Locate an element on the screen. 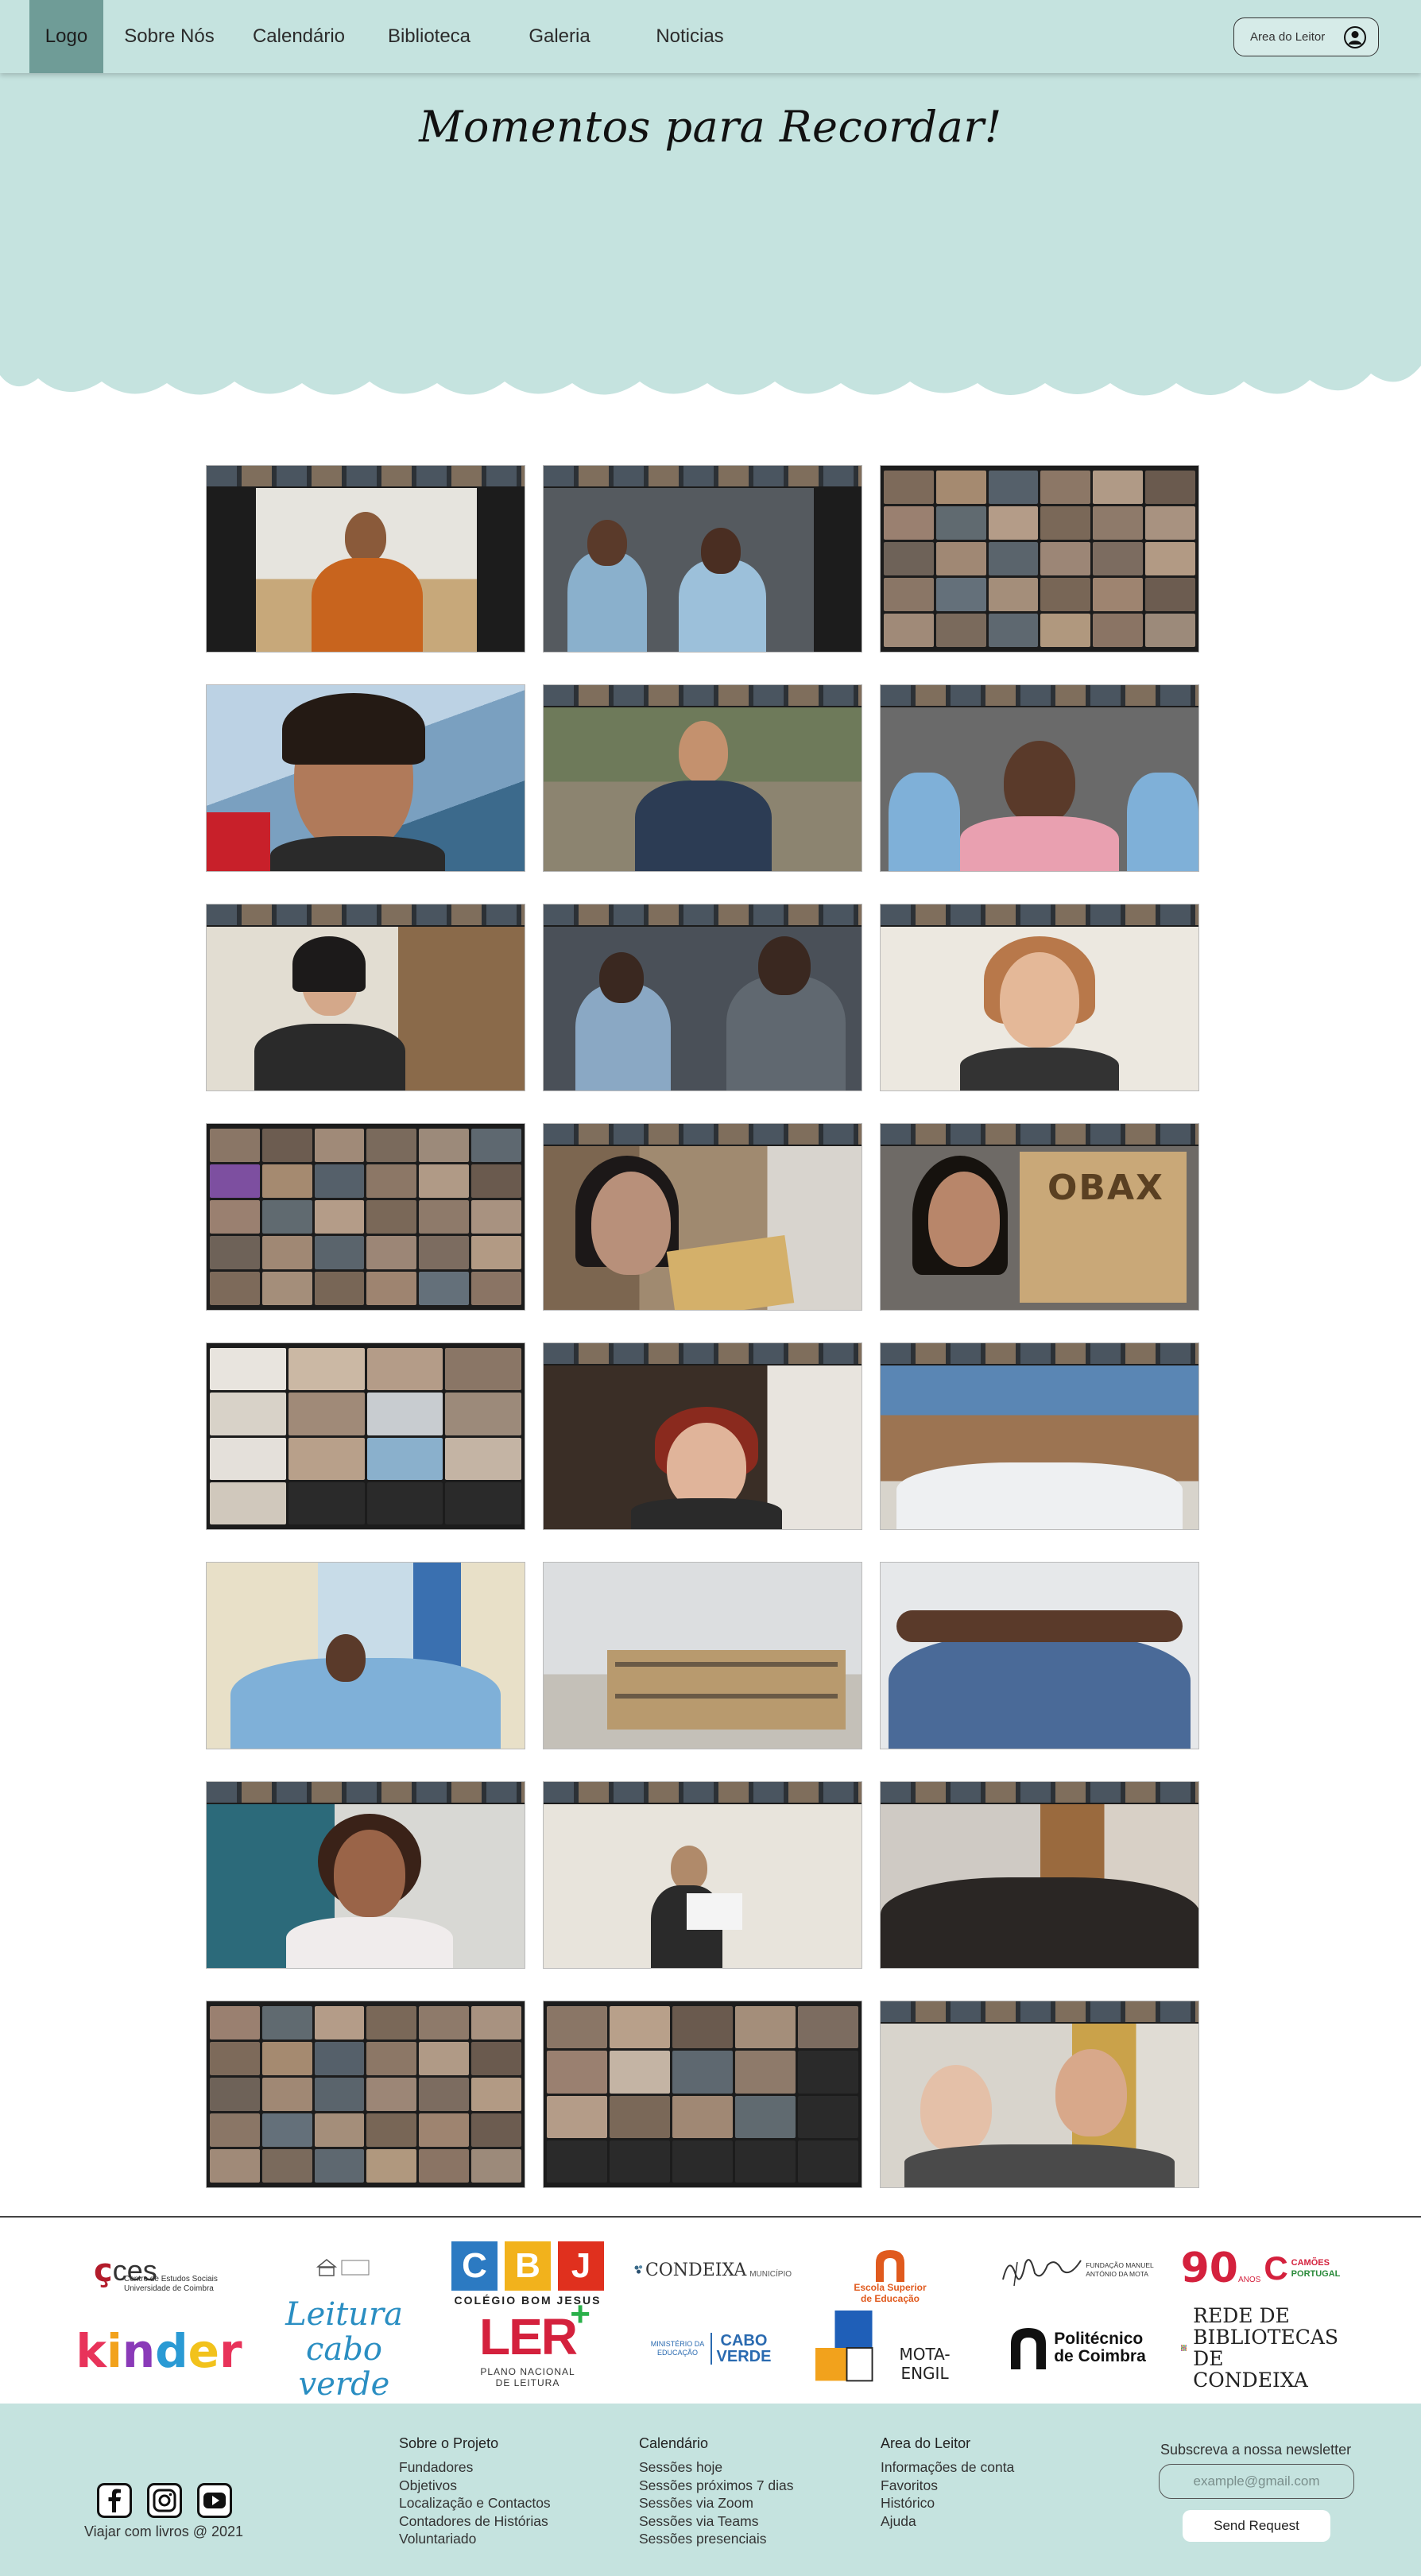  unesco-emblem-icon is located at coordinates (343, 2267).